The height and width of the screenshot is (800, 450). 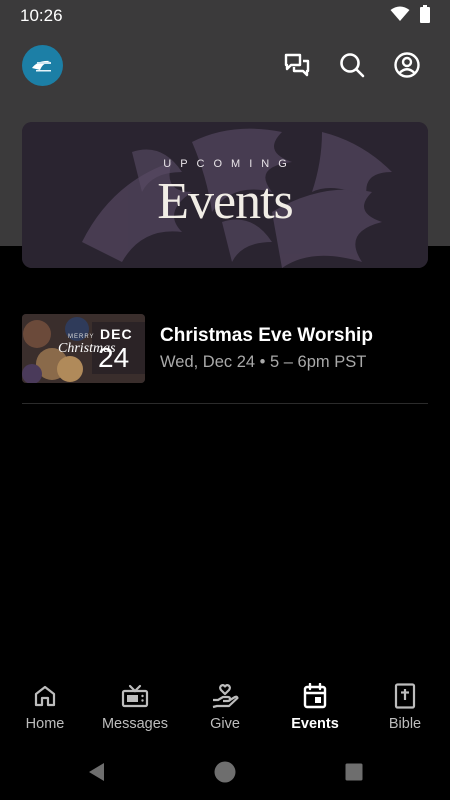 I want to click on calendar-icon, so click(x=315, y=696).